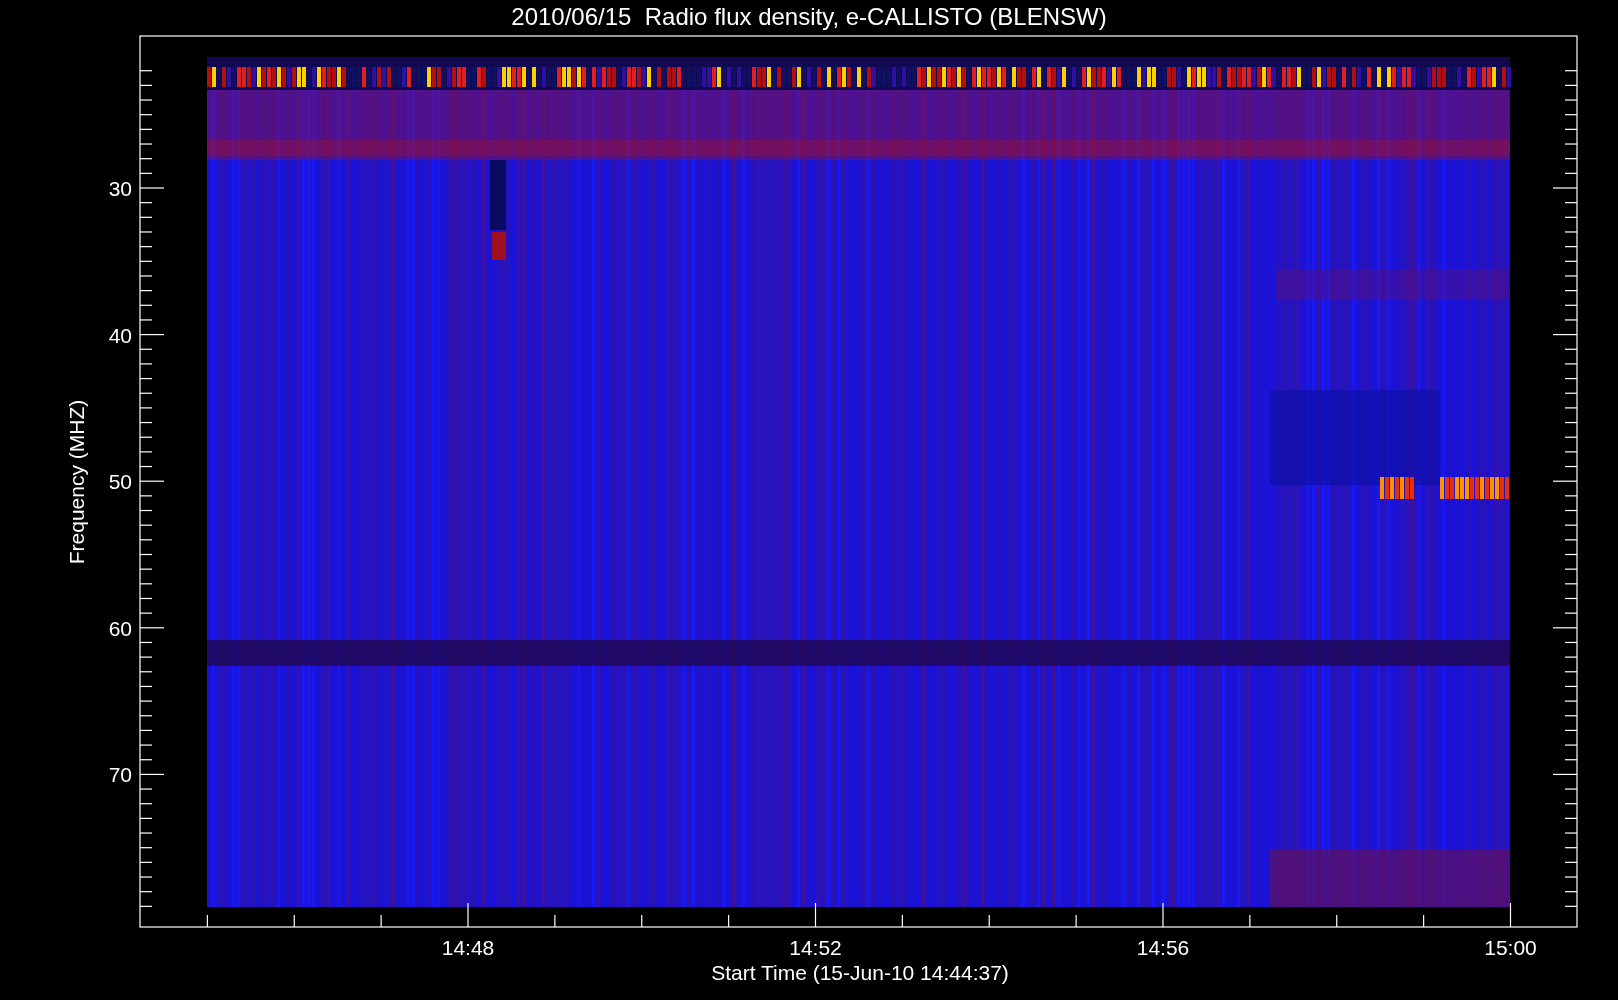 This screenshot has height=1000, width=1618. What do you see at coordinates (1163, 947) in the screenshot?
I see `x-tick-label: 14:56` at bounding box center [1163, 947].